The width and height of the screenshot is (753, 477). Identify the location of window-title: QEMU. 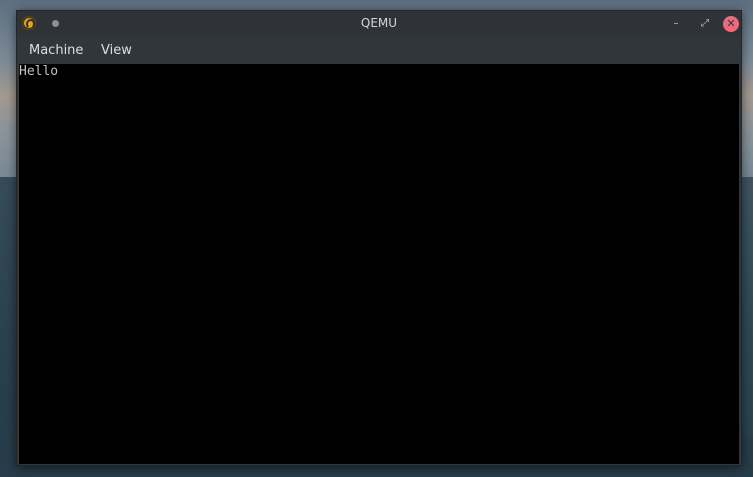
(379, 23).